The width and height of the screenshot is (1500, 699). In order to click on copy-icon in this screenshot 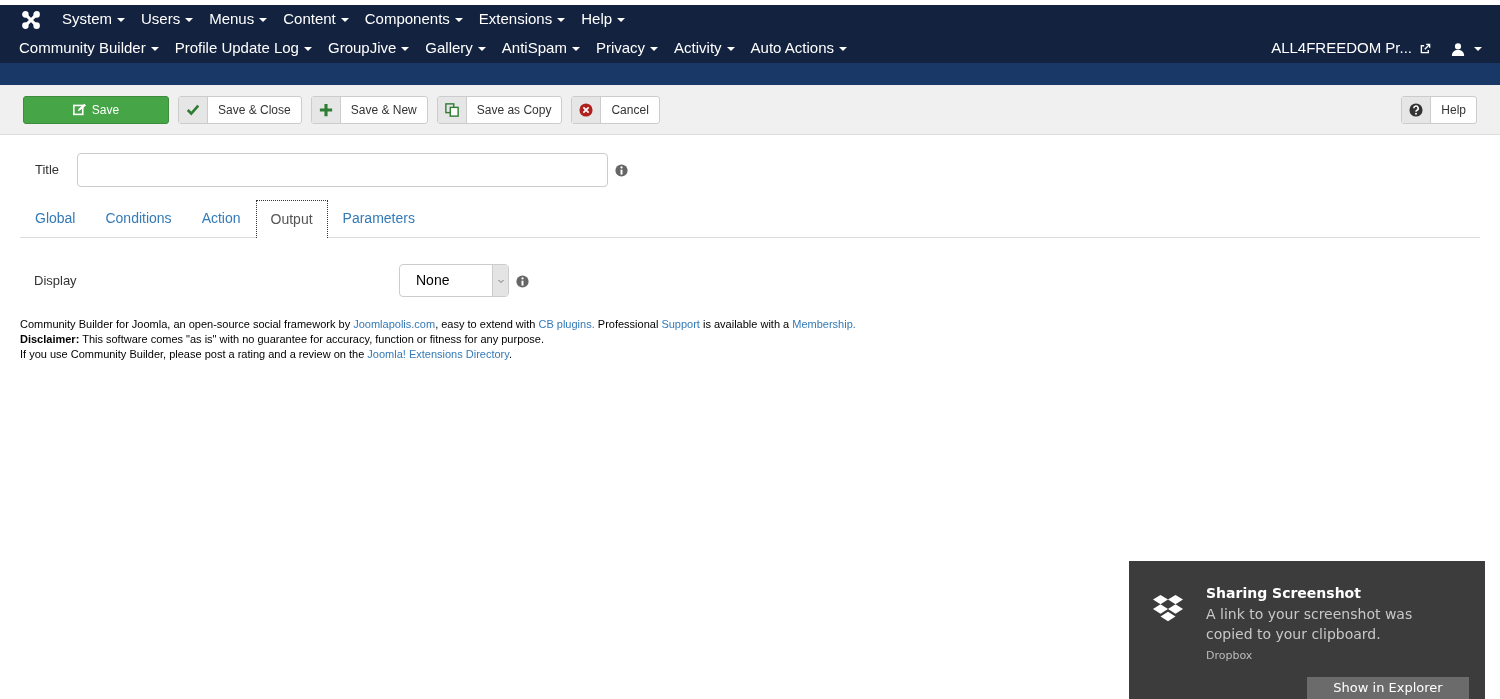, I will do `click(451, 109)`.